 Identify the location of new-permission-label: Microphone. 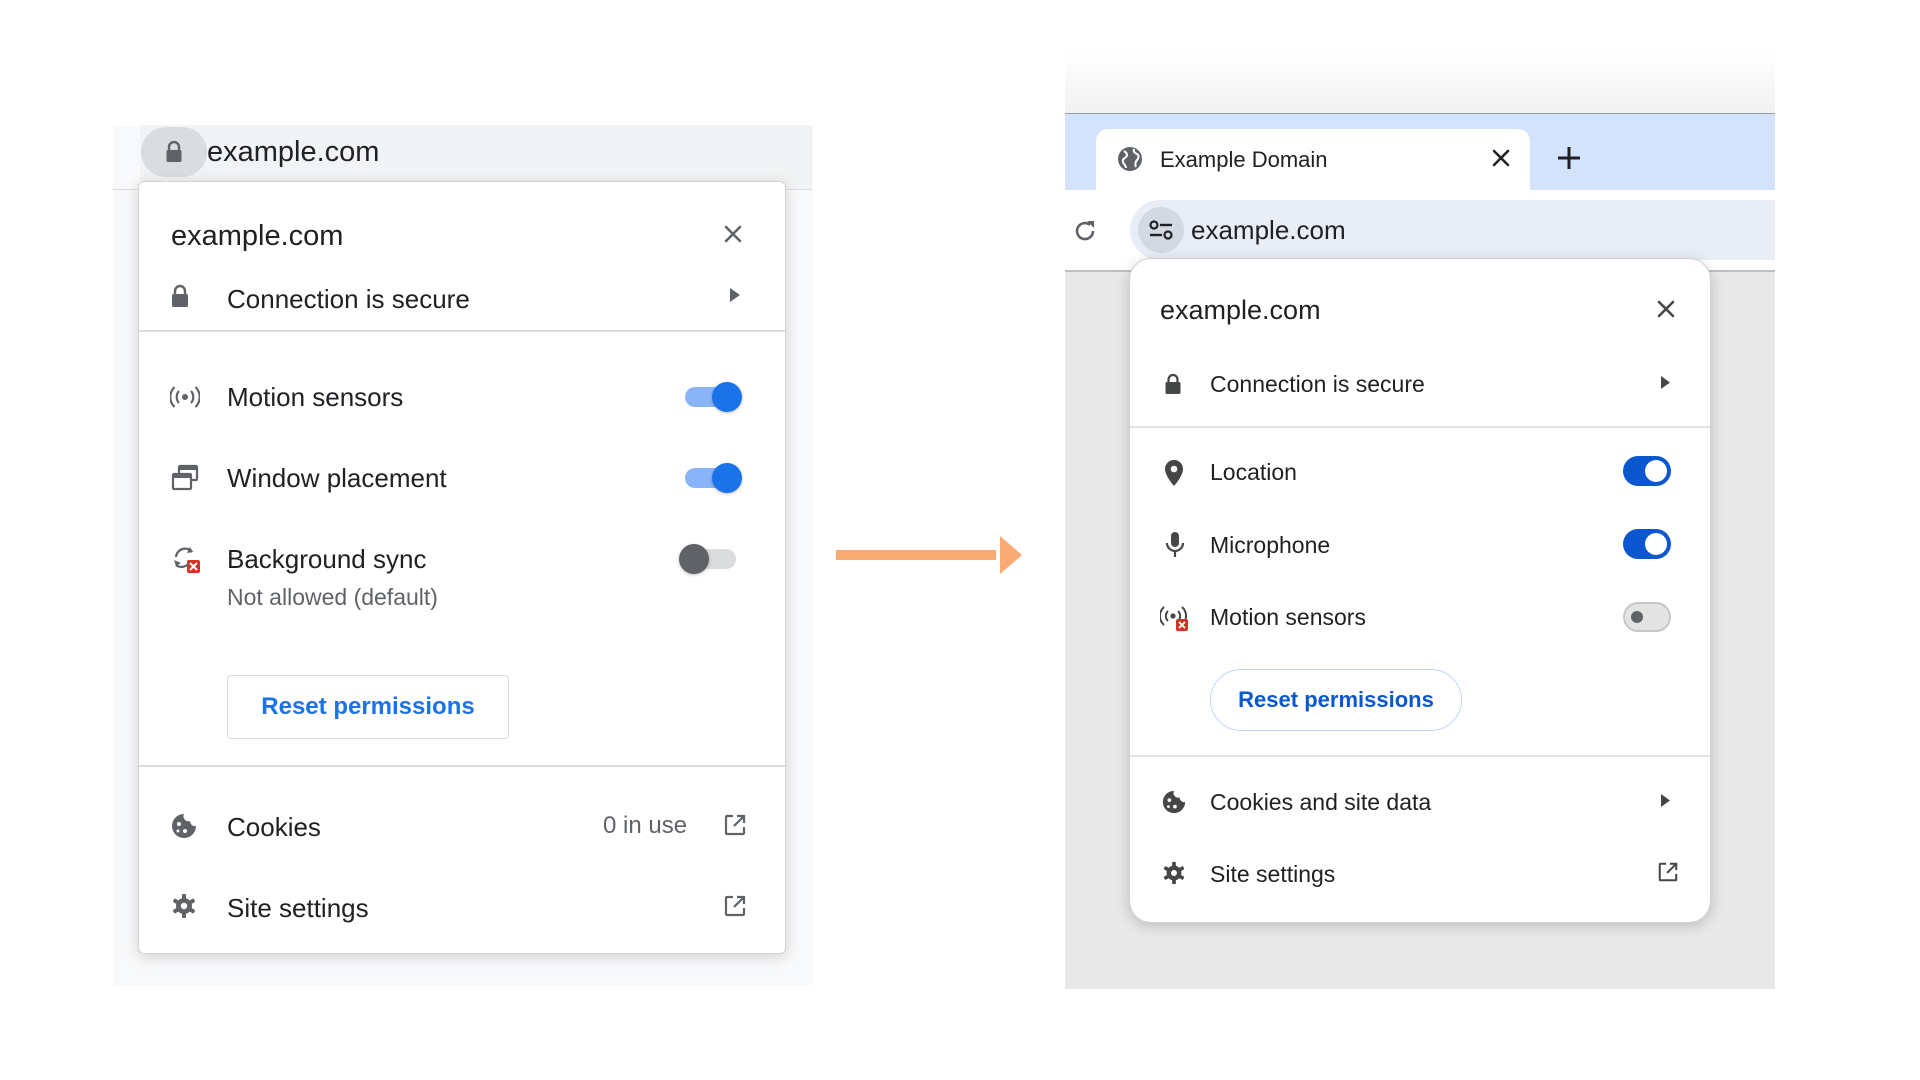
(1270, 545).